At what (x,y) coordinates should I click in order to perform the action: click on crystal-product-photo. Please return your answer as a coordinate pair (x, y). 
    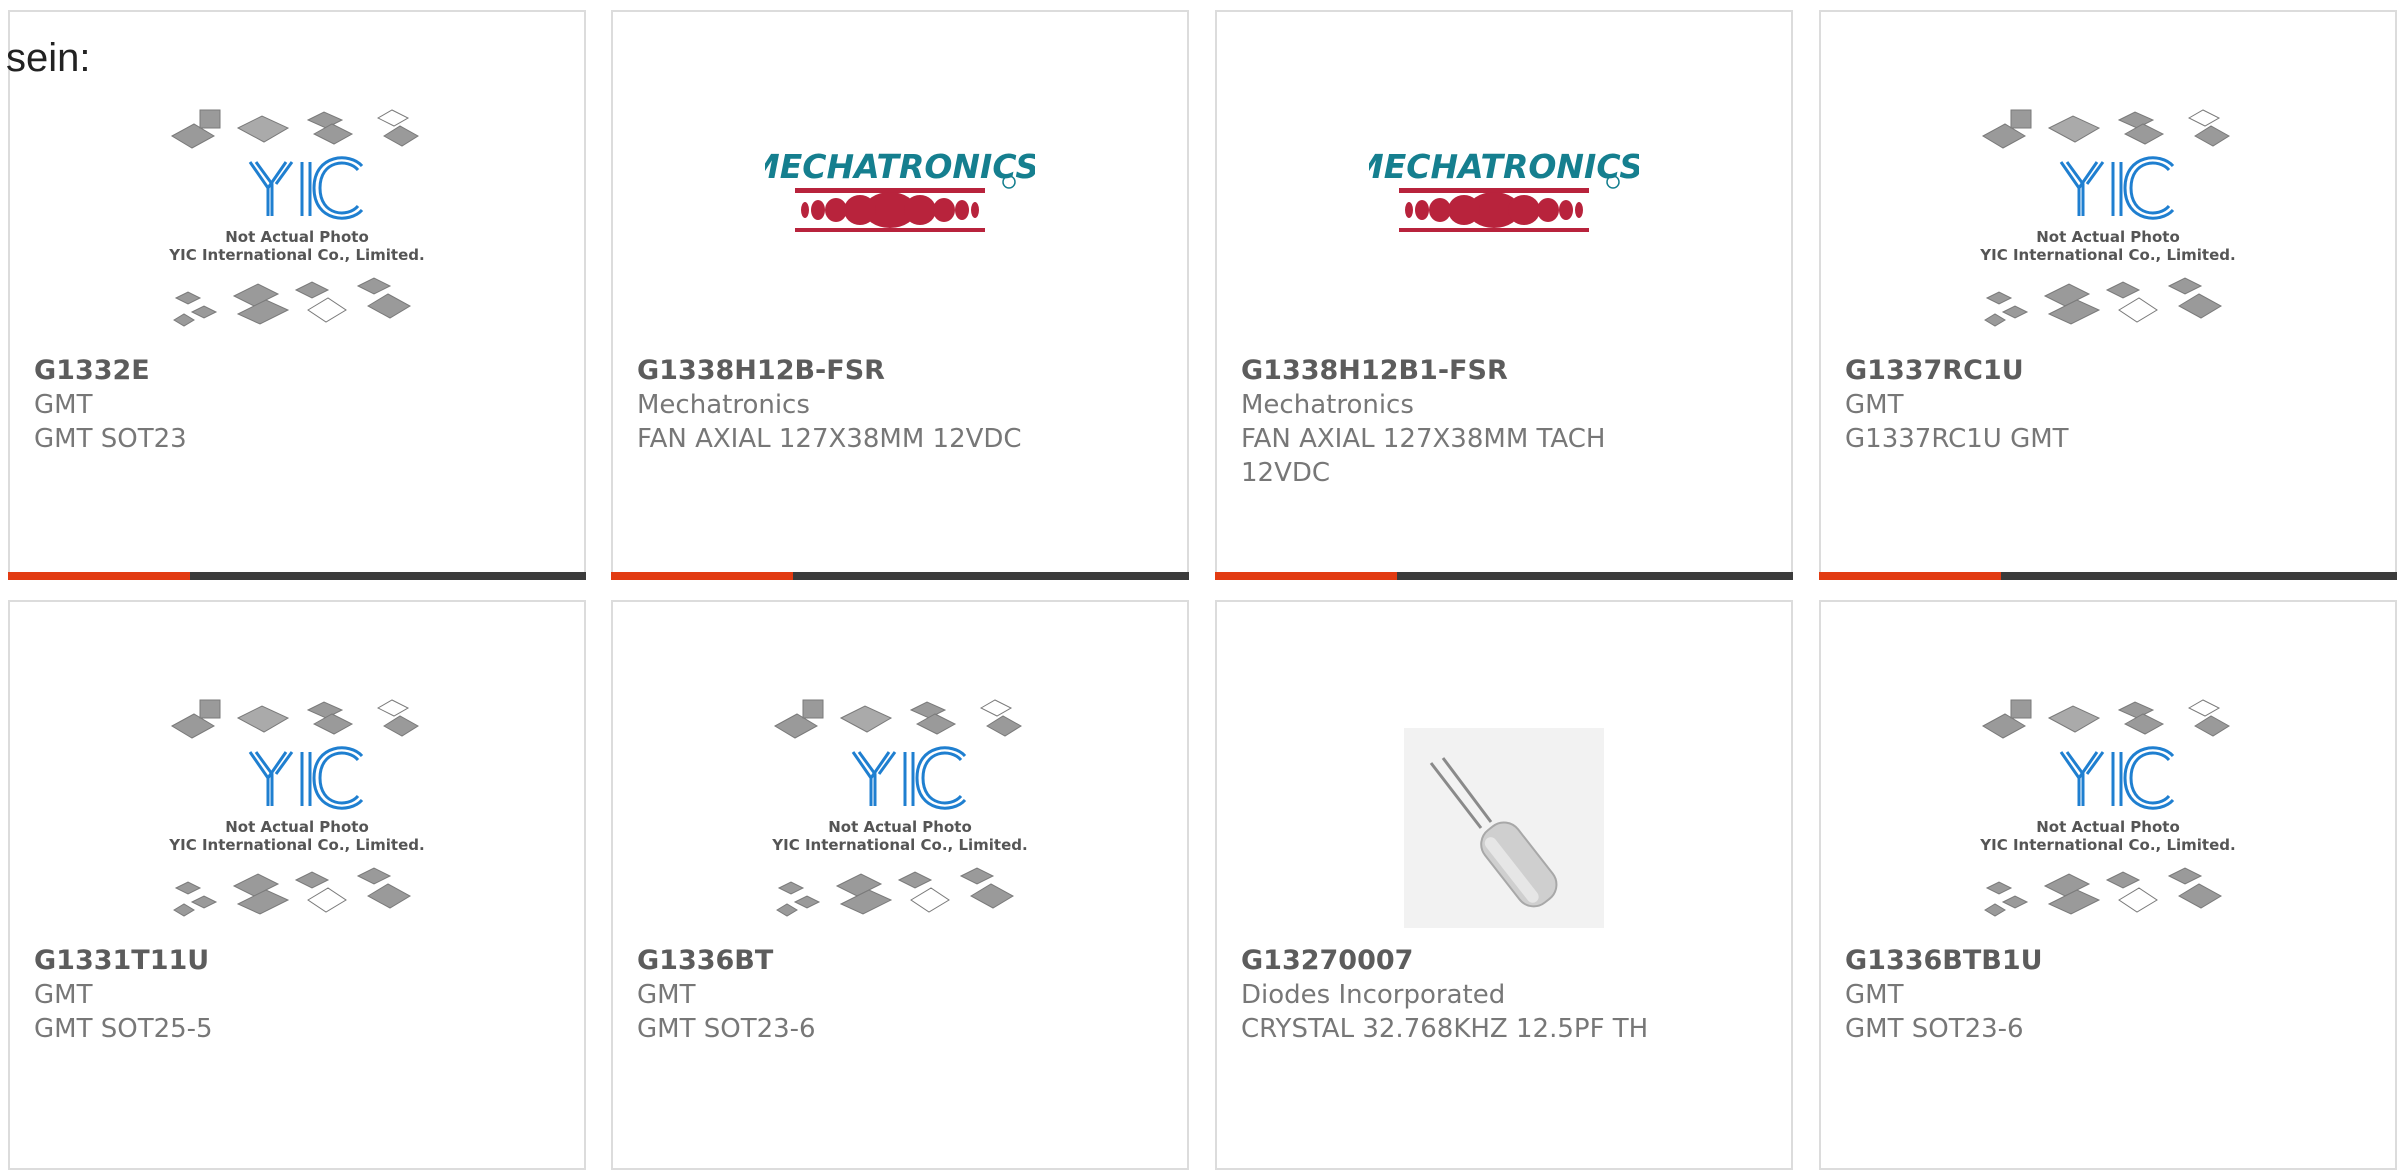
    Looking at the image, I should click on (1504, 828).